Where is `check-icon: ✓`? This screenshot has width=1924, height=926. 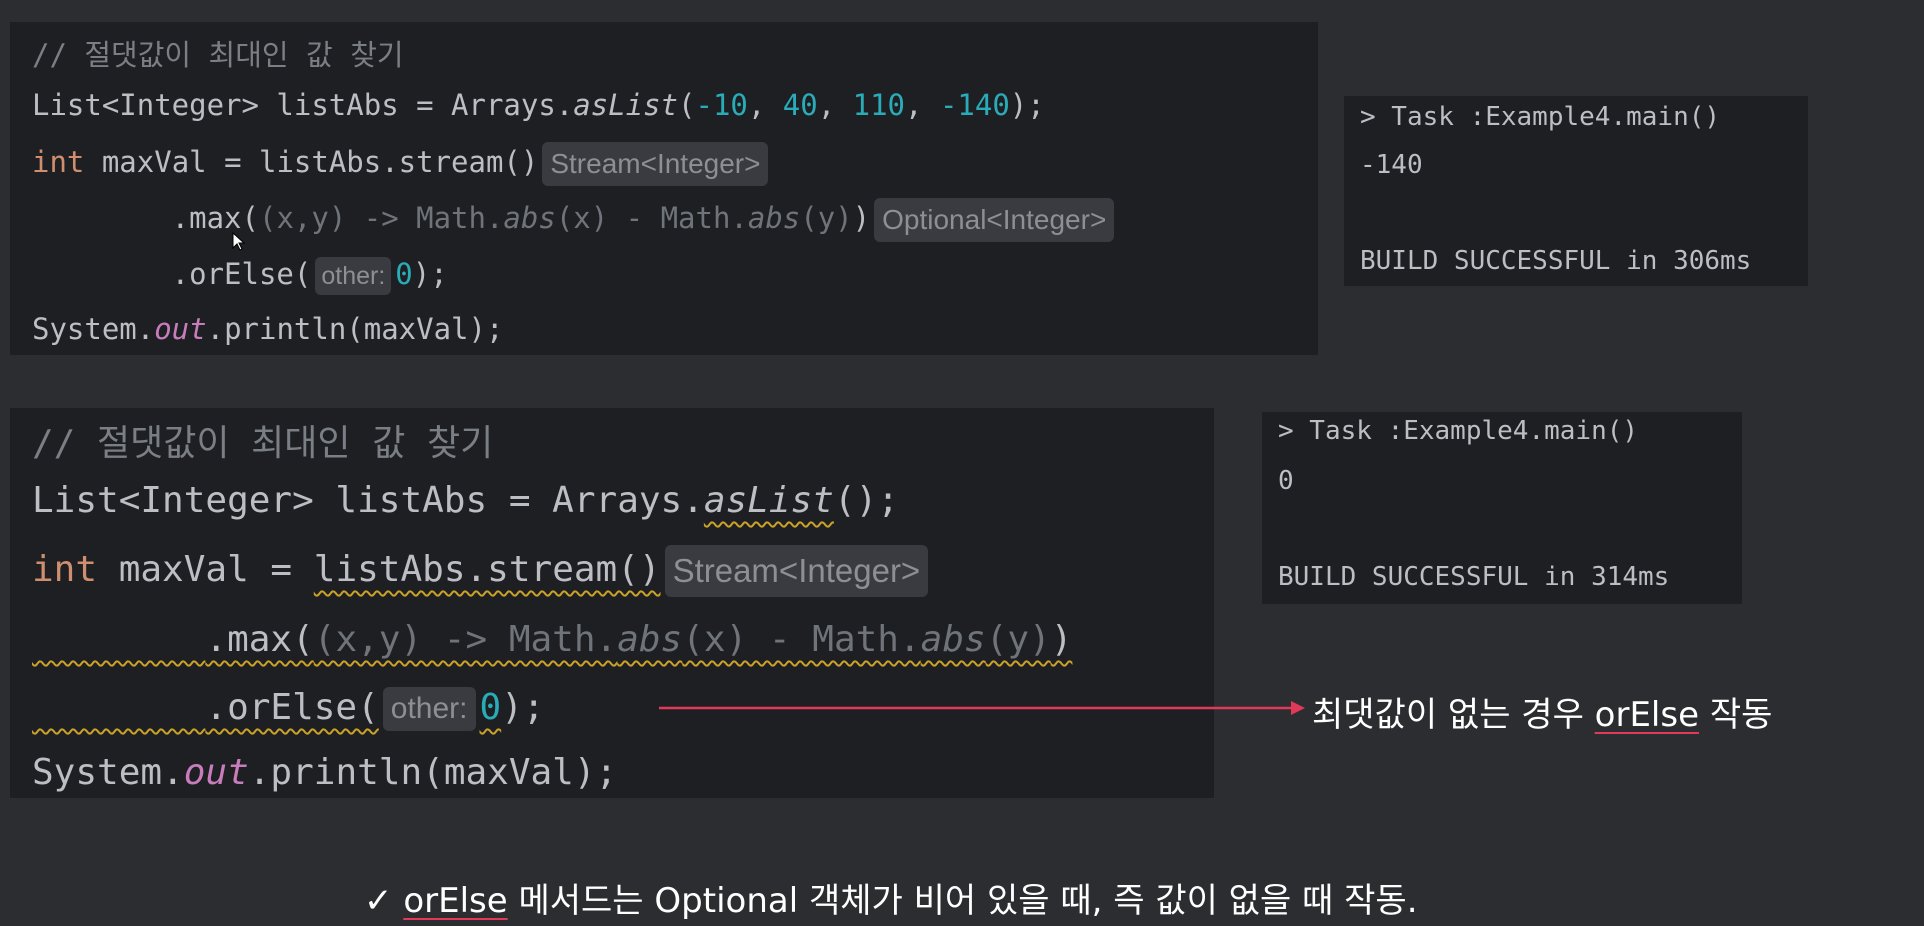 check-icon: ✓ is located at coordinates (378, 901).